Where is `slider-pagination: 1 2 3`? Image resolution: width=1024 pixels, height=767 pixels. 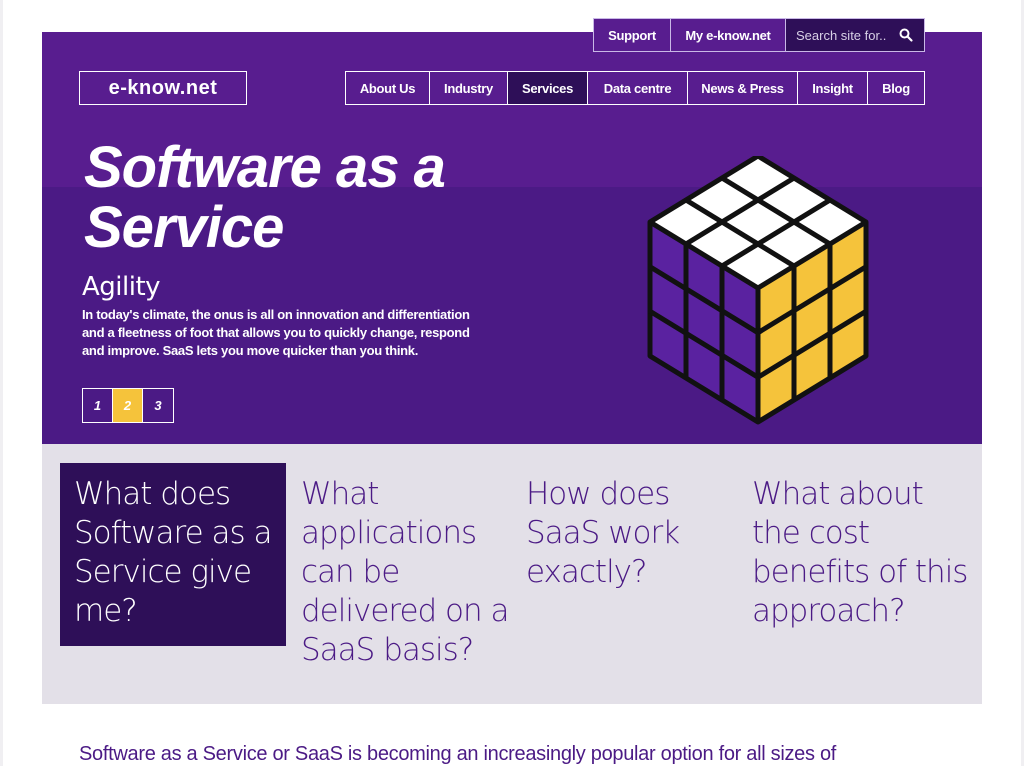
slider-pagination: 1 2 3 is located at coordinates (128, 405).